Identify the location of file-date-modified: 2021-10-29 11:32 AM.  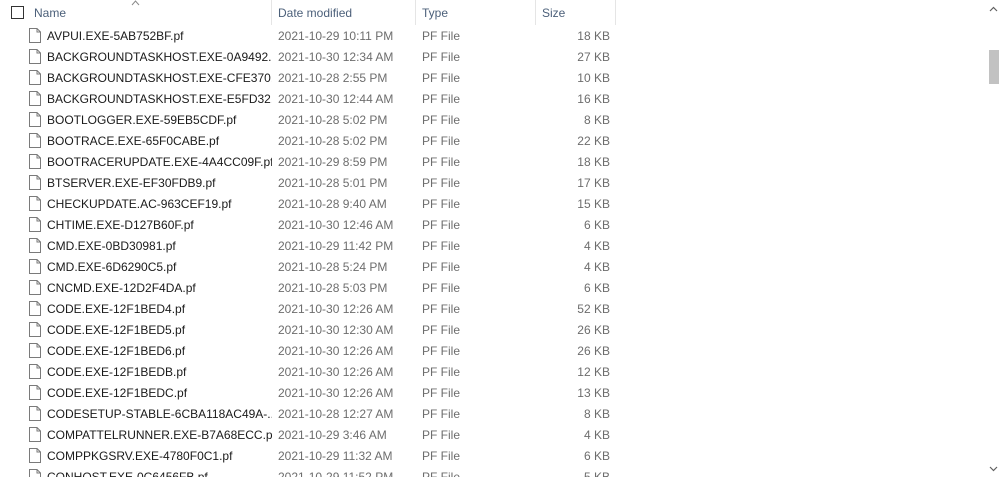
(335, 455).